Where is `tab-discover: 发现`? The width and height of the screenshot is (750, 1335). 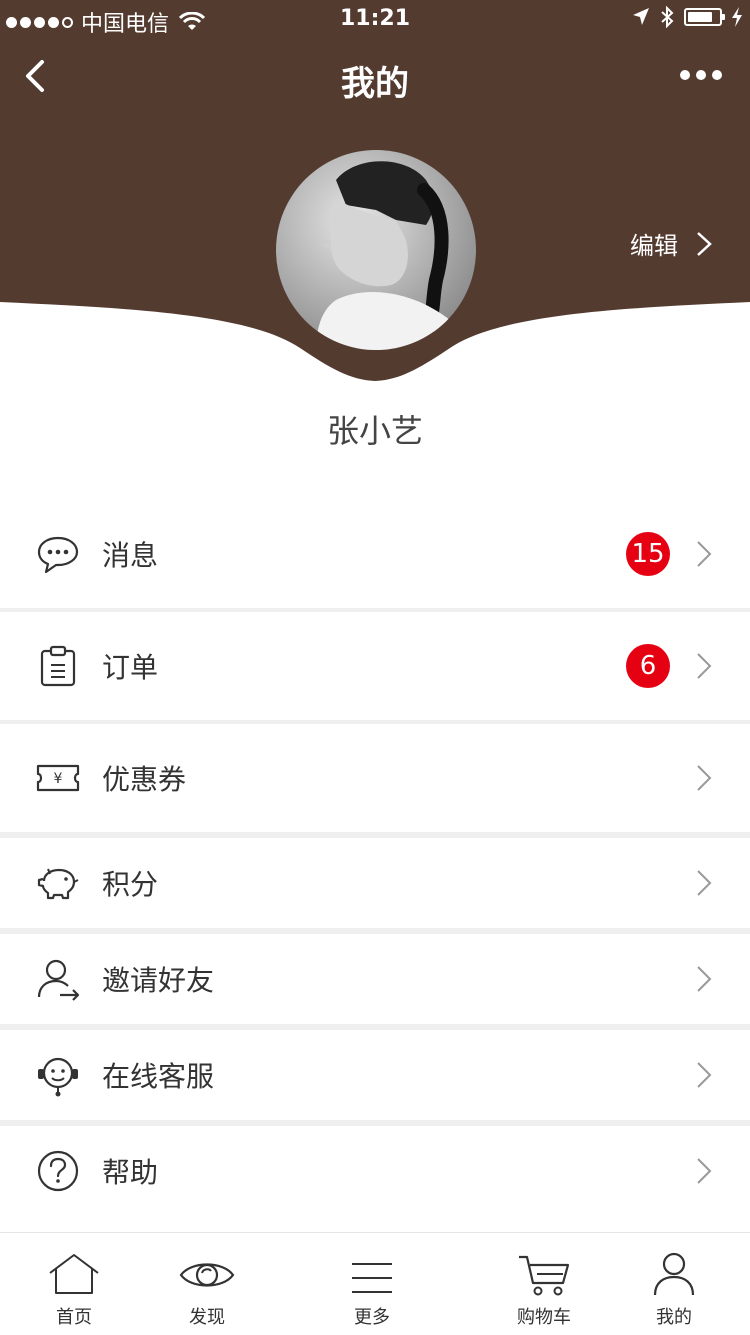 tab-discover: 发现 is located at coordinates (207, 1284).